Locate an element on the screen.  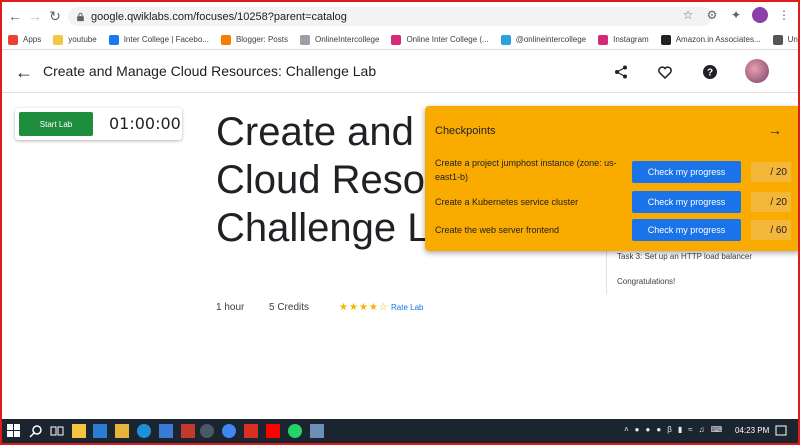
star-bookmark-icon: ☆ is located at coordinates (688, 15).